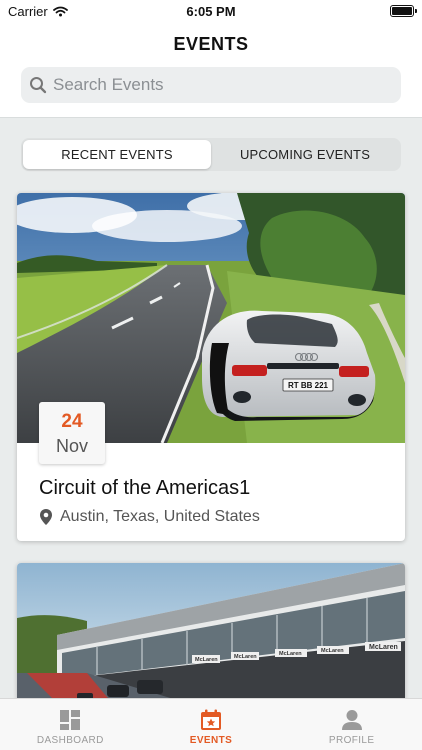 The image size is (422, 750). What do you see at coordinates (160, 516) in the screenshot?
I see `location-text: Austin, Texas, United States` at bounding box center [160, 516].